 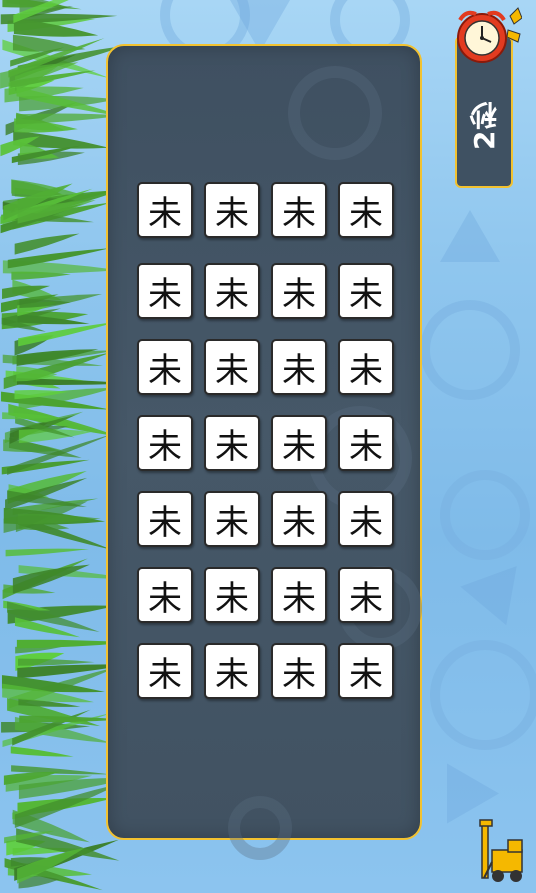 What do you see at coordinates (489, 35) in the screenshot?
I see `alarm-clock-icon` at bounding box center [489, 35].